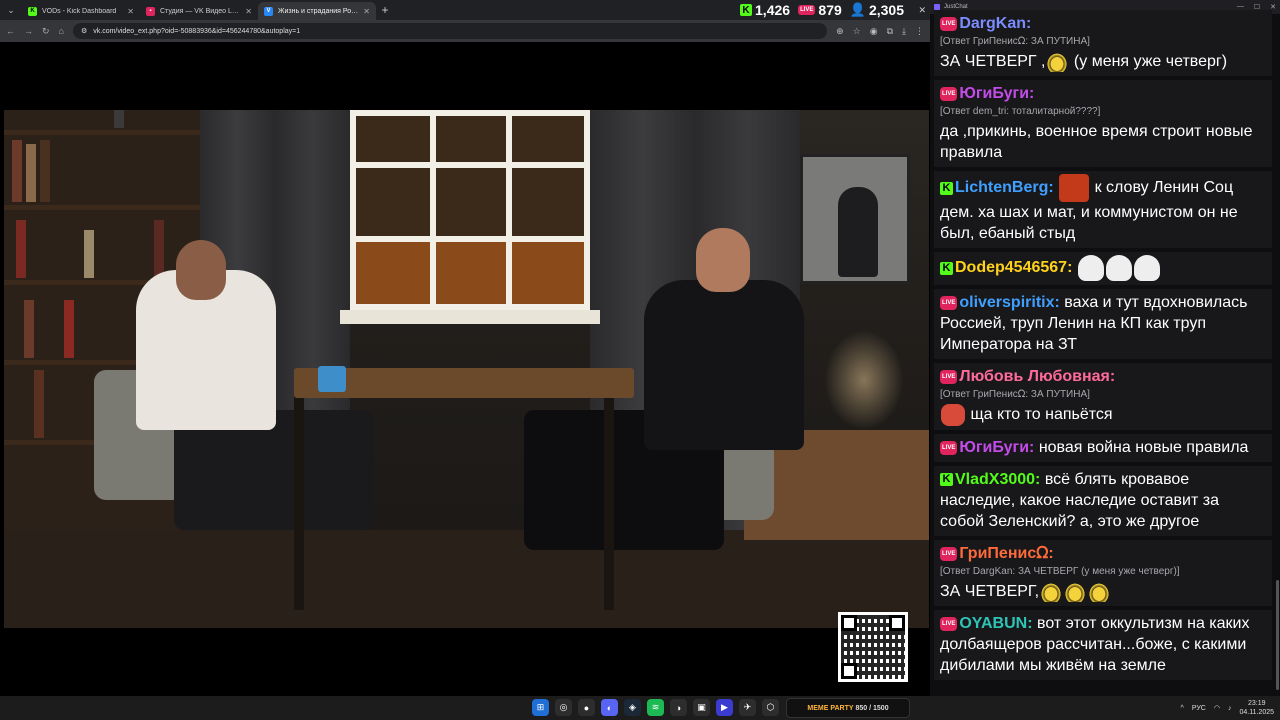 The height and width of the screenshot is (720, 1280). I want to click on chat-username: ГриПенисᘯ:, so click(1006, 553).